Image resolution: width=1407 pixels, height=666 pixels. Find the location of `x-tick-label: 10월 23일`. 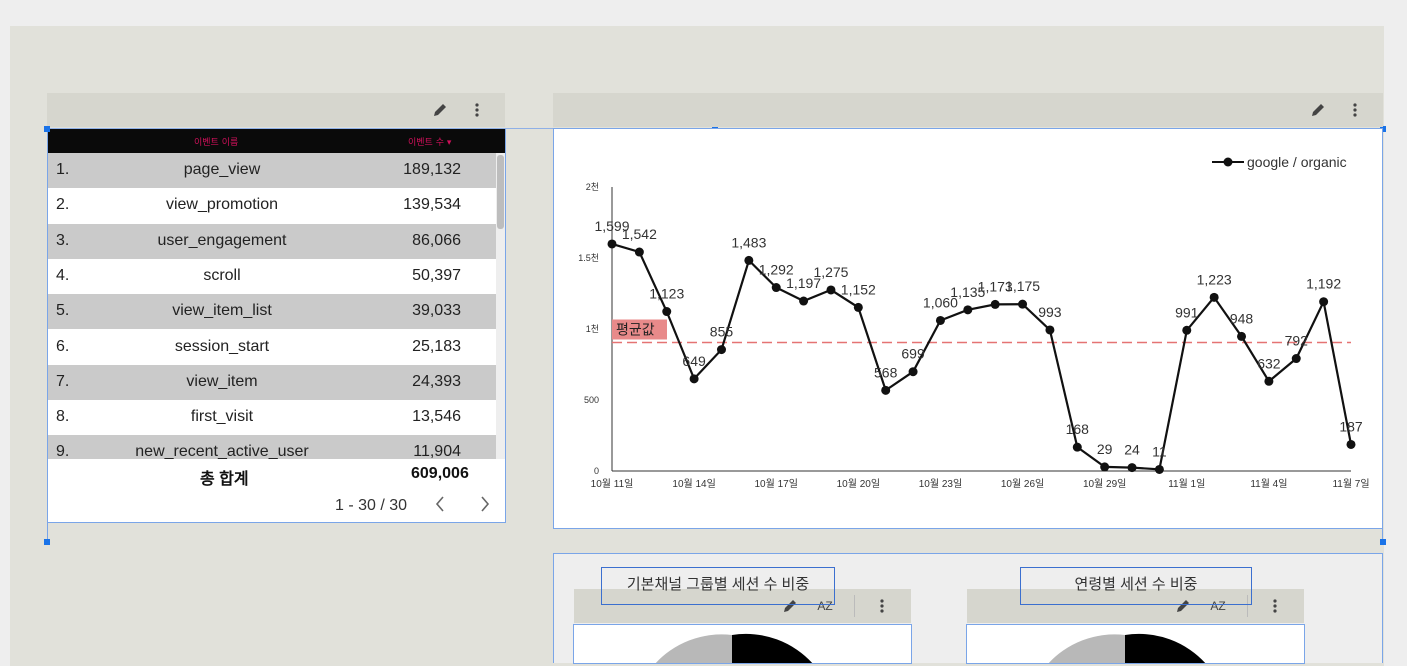

x-tick-label: 10월 23일 is located at coordinates (940, 484).